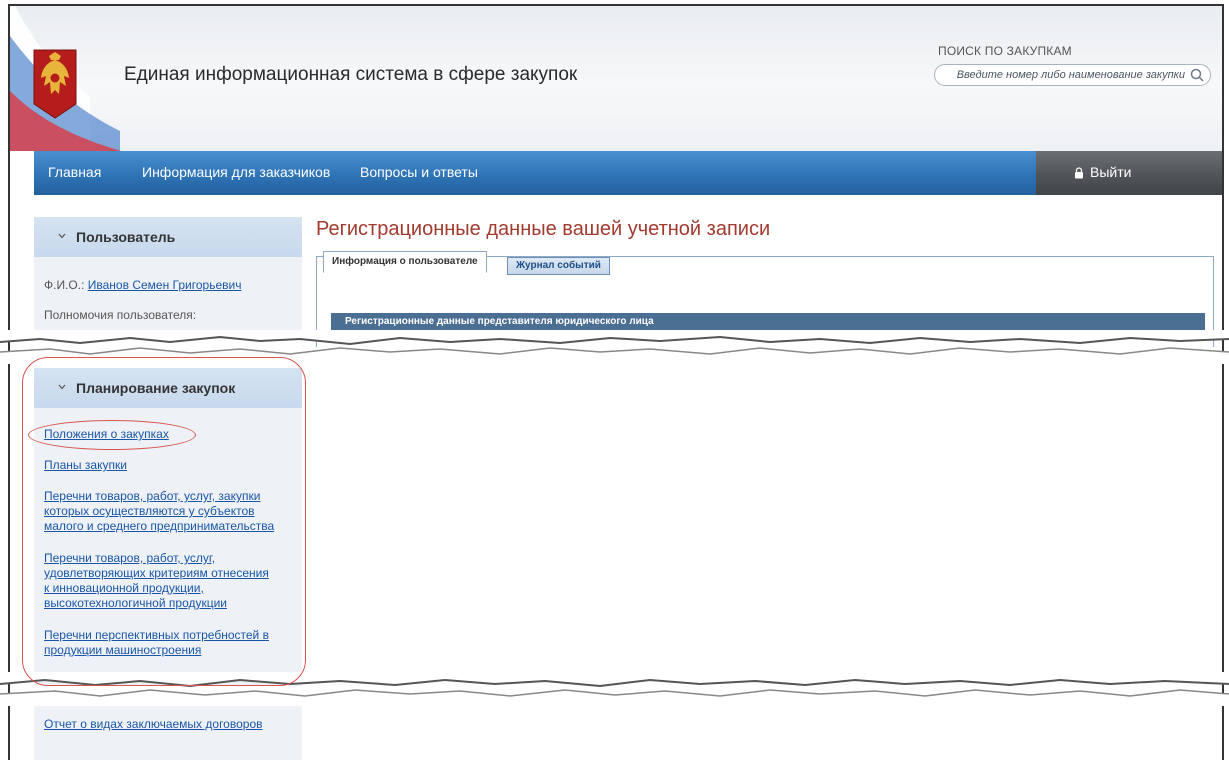  I want to click on fio-link: Иванов Семен Григорьевич, so click(165, 285).